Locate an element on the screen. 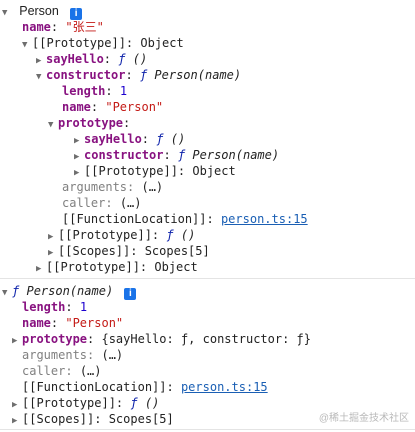 The image size is (415, 432). outer-prototype-row: ▶ [[Prototype]]: Object is located at coordinates (207, 267).